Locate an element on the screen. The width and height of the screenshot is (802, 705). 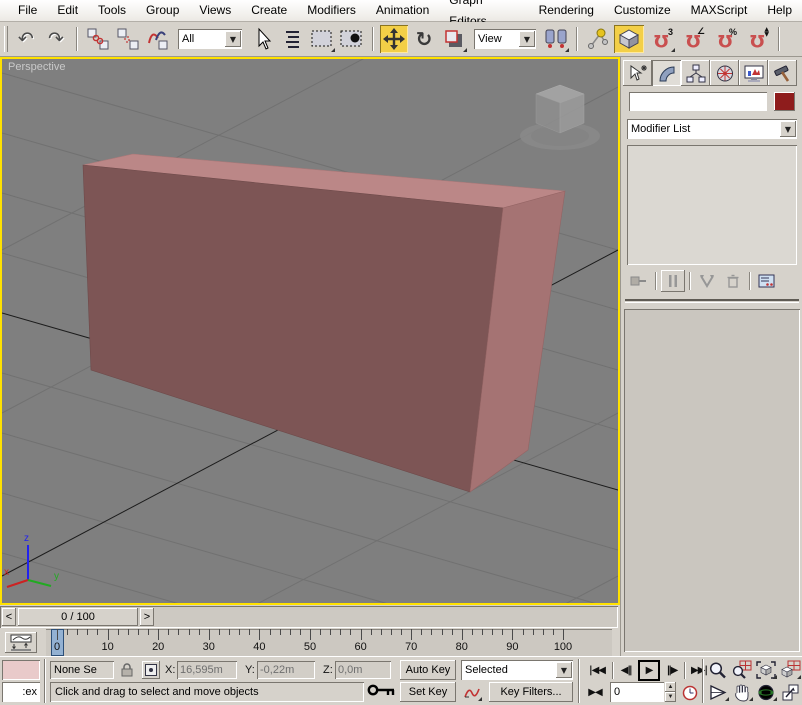
tab-motion is located at coordinates (724, 73).